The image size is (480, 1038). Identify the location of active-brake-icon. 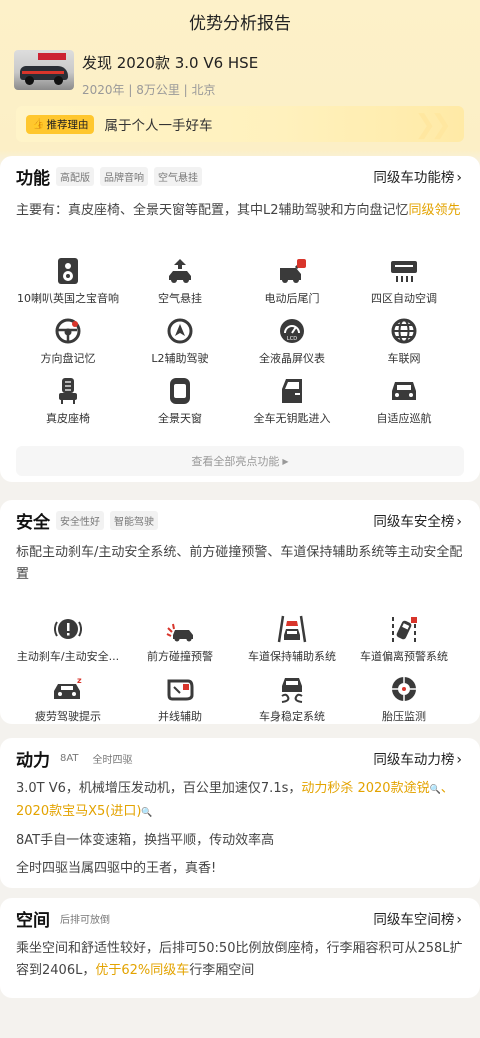
(68, 629).